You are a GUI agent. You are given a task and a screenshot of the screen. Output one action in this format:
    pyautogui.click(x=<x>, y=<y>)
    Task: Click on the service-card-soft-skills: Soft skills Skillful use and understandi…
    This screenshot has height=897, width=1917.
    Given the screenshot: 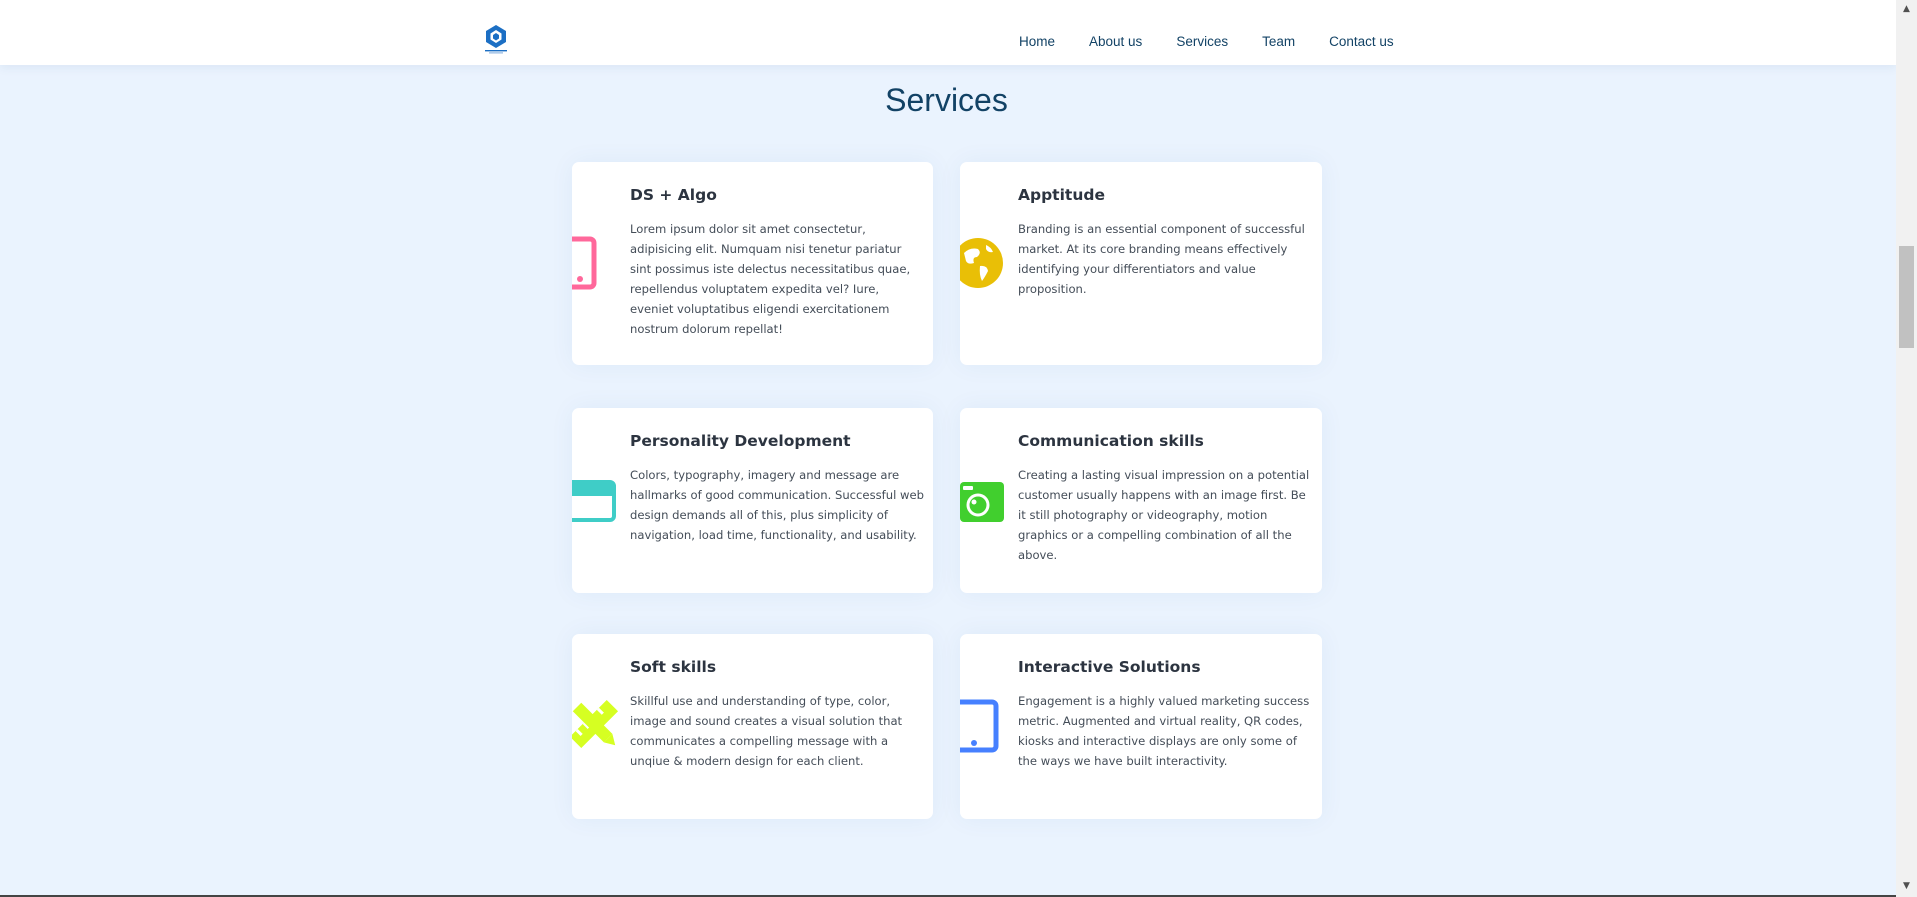 What is the action you would take?
    pyautogui.click(x=751, y=726)
    